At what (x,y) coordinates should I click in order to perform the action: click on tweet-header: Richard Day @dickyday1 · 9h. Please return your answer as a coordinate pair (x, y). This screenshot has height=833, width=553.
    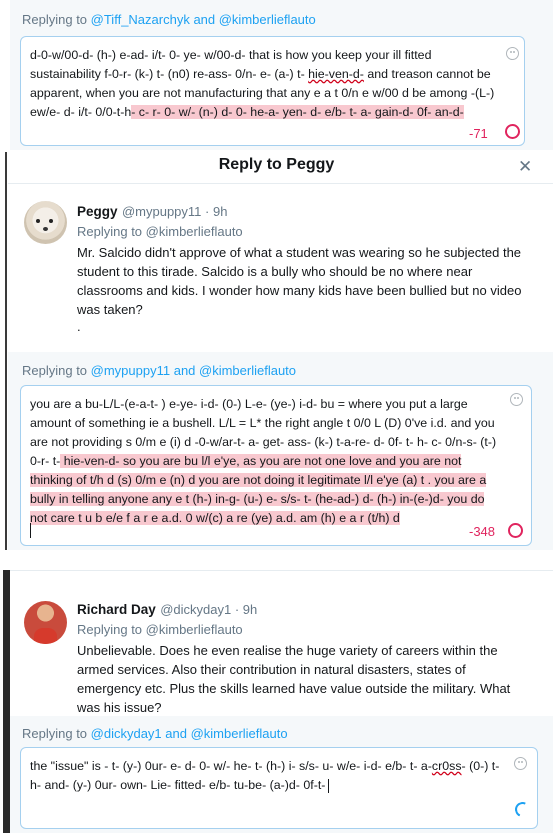
    Looking at the image, I should click on (167, 610).